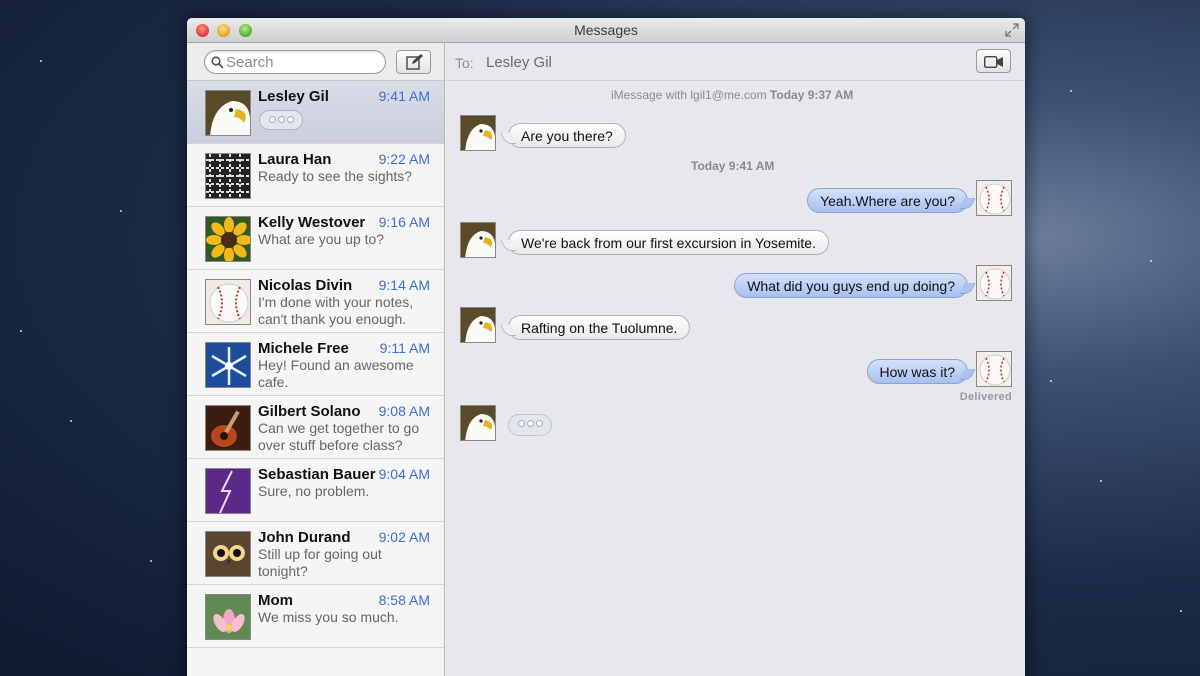 Image resolution: width=1200 pixels, height=676 pixels. What do you see at coordinates (228, 617) in the screenshot?
I see `lotus-avatar` at bounding box center [228, 617].